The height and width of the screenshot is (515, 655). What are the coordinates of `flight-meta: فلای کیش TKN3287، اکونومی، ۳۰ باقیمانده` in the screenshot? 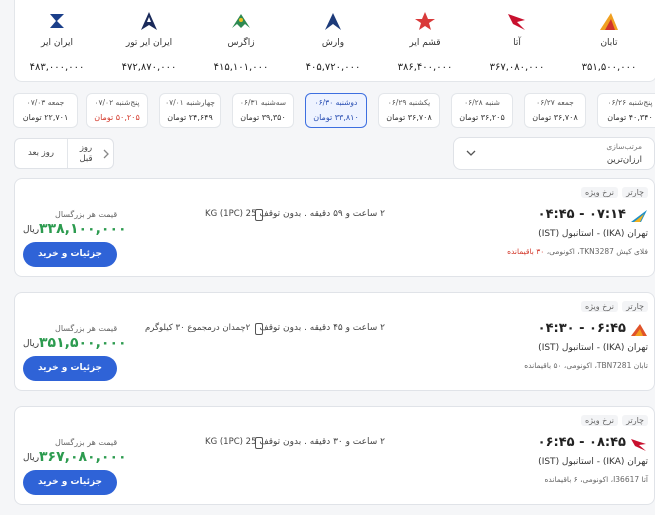 It's located at (577, 251).